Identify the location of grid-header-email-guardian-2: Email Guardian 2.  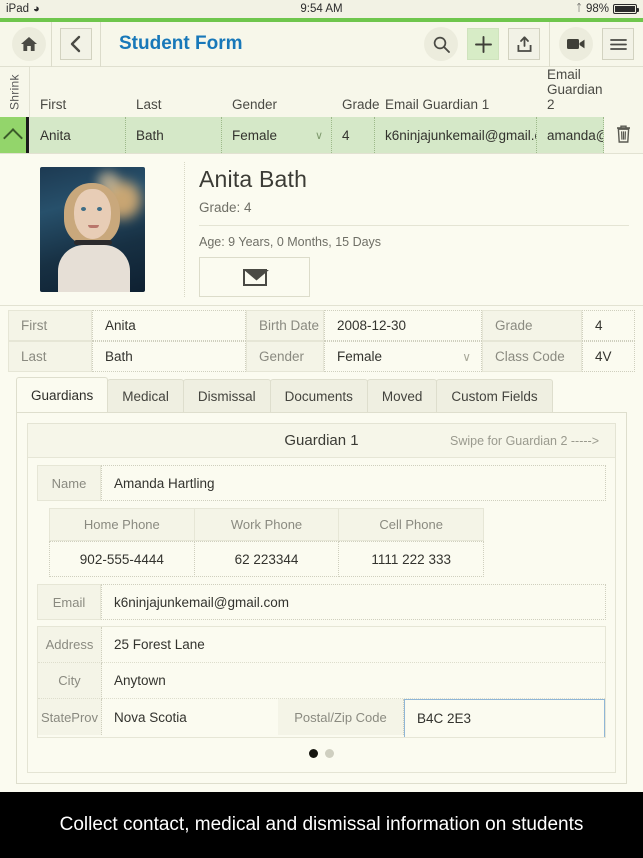
(575, 89).